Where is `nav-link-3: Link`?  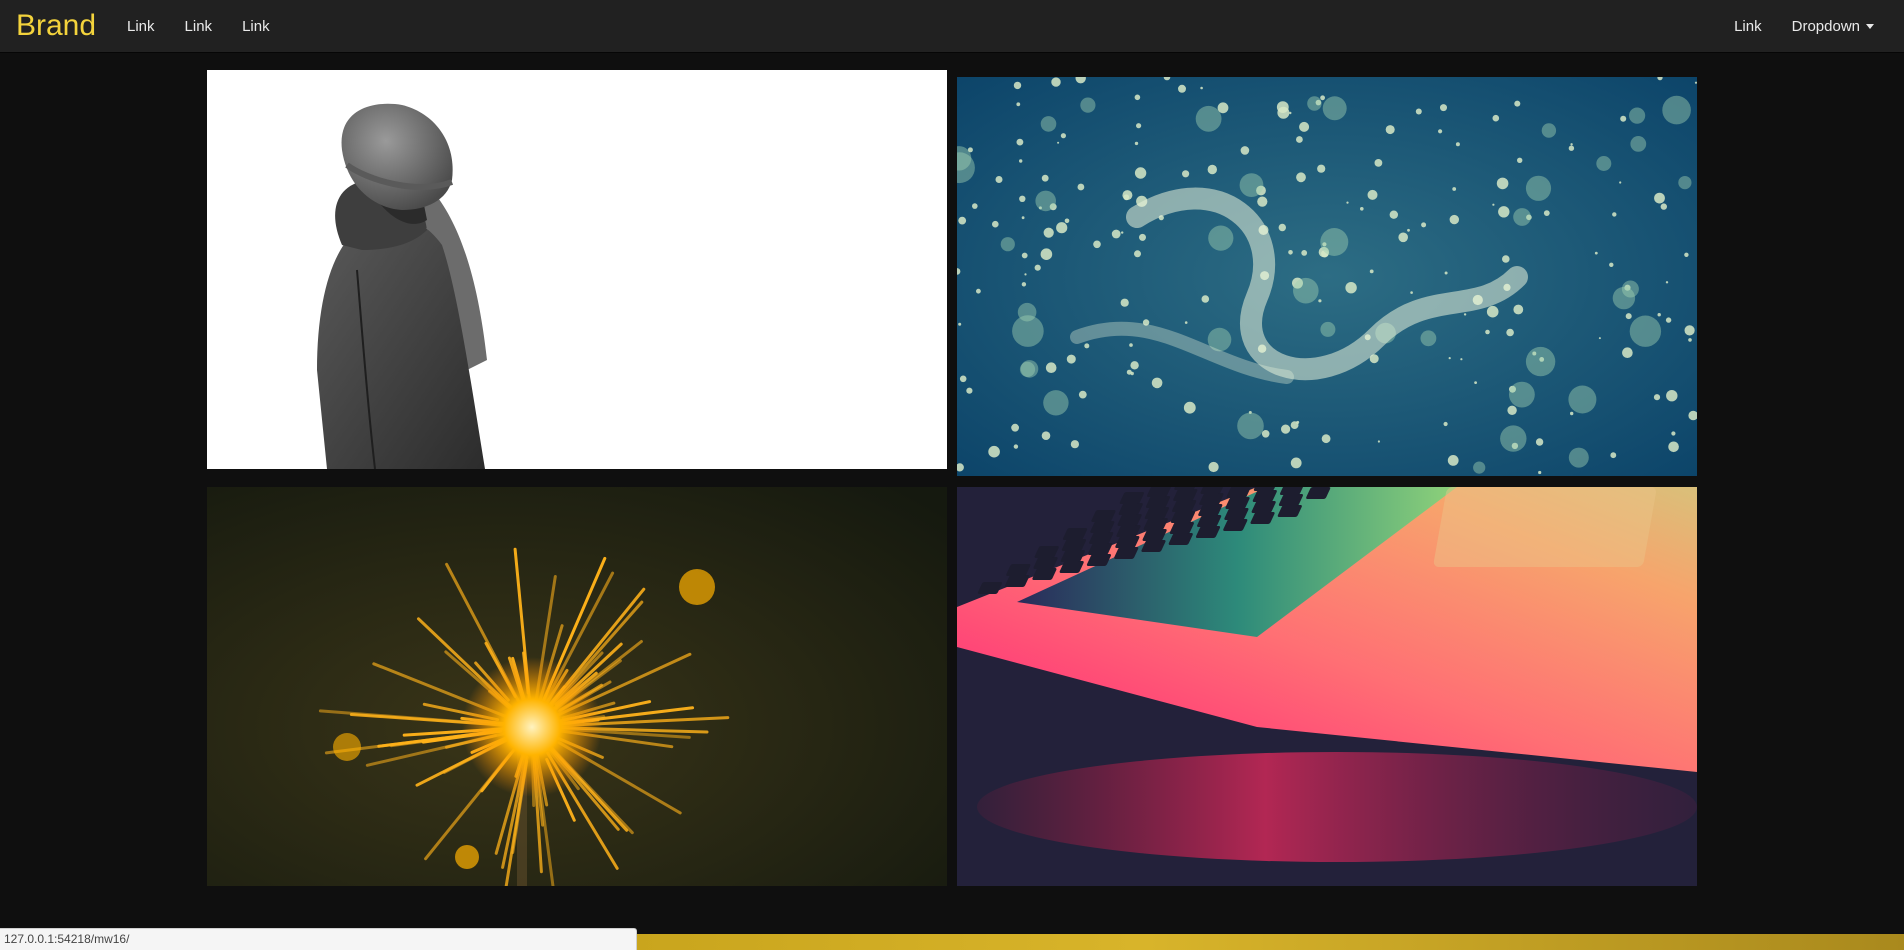 nav-link-3: Link is located at coordinates (256, 26).